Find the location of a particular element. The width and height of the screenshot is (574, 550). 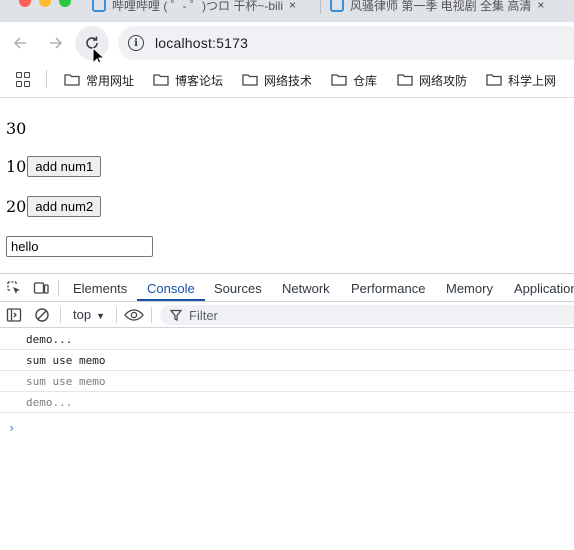

tab-divider is located at coordinates (320, 7).